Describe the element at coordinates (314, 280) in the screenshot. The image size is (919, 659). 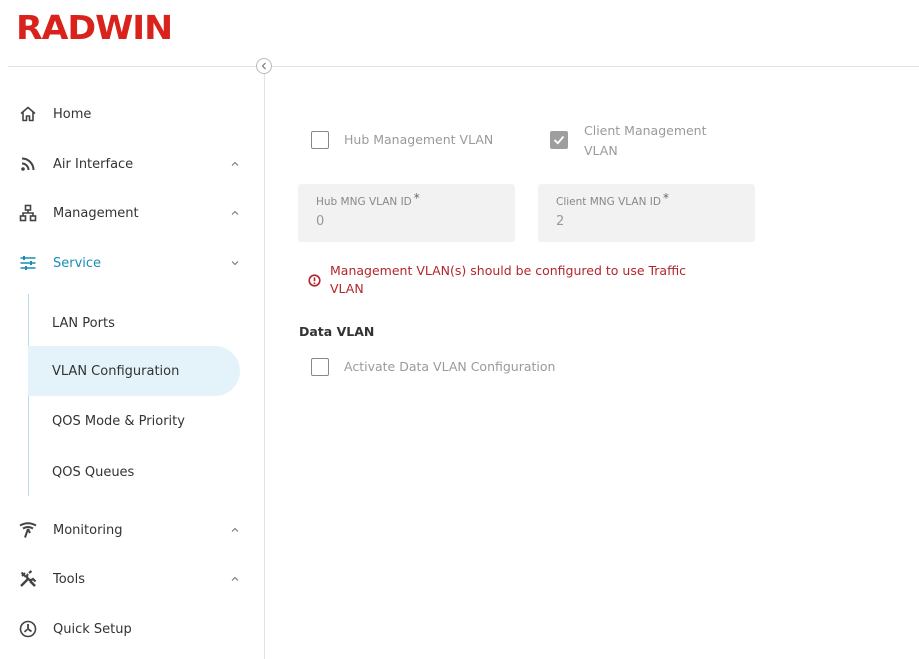
I see `error-icon` at that location.